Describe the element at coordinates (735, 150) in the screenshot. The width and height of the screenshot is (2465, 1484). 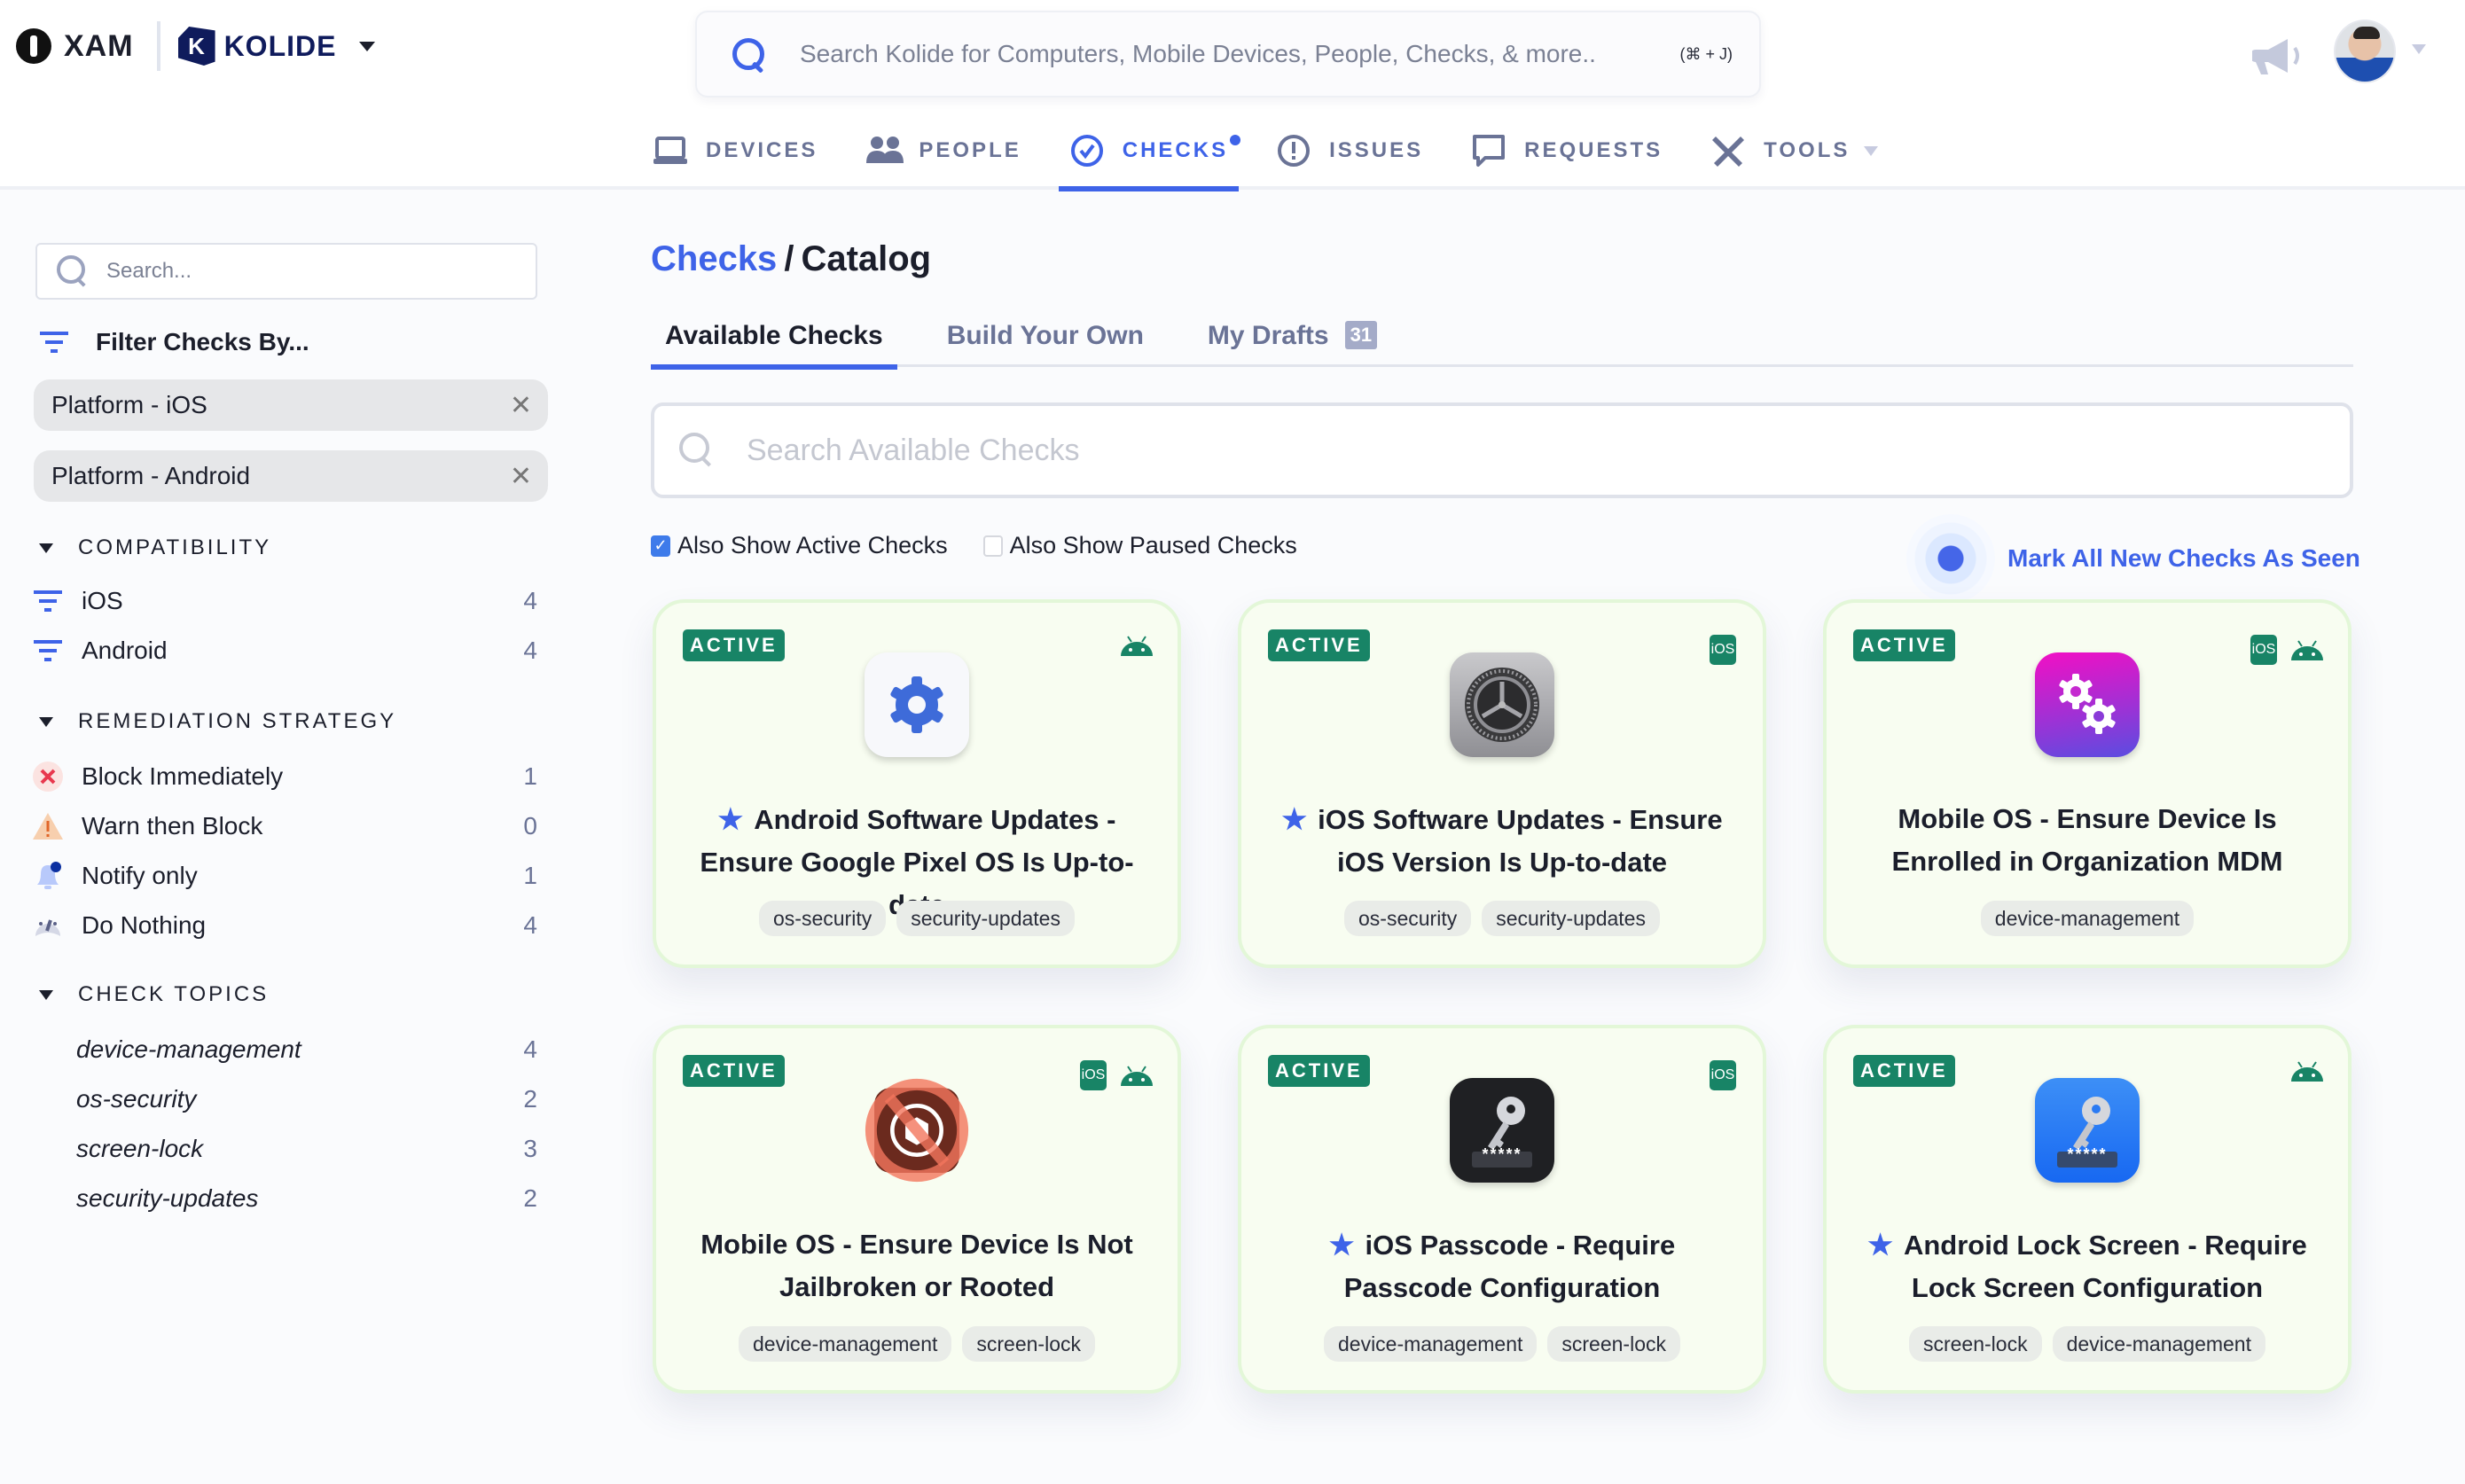
I see `nav-devices: DEVICES` at that location.